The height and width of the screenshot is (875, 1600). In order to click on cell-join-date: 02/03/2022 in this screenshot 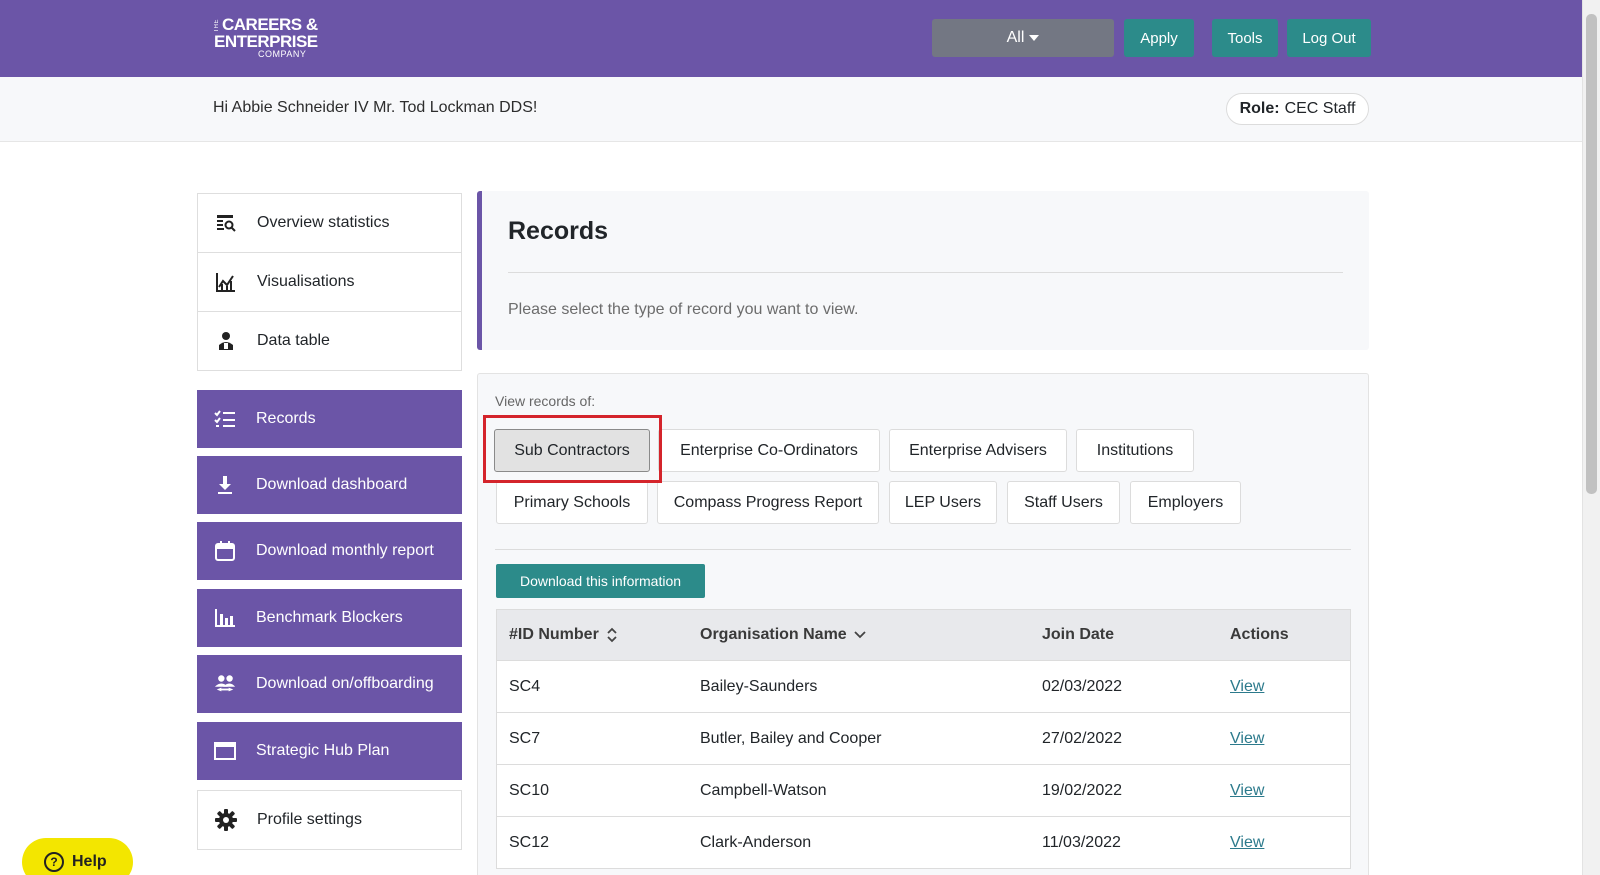, I will do `click(1082, 686)`.